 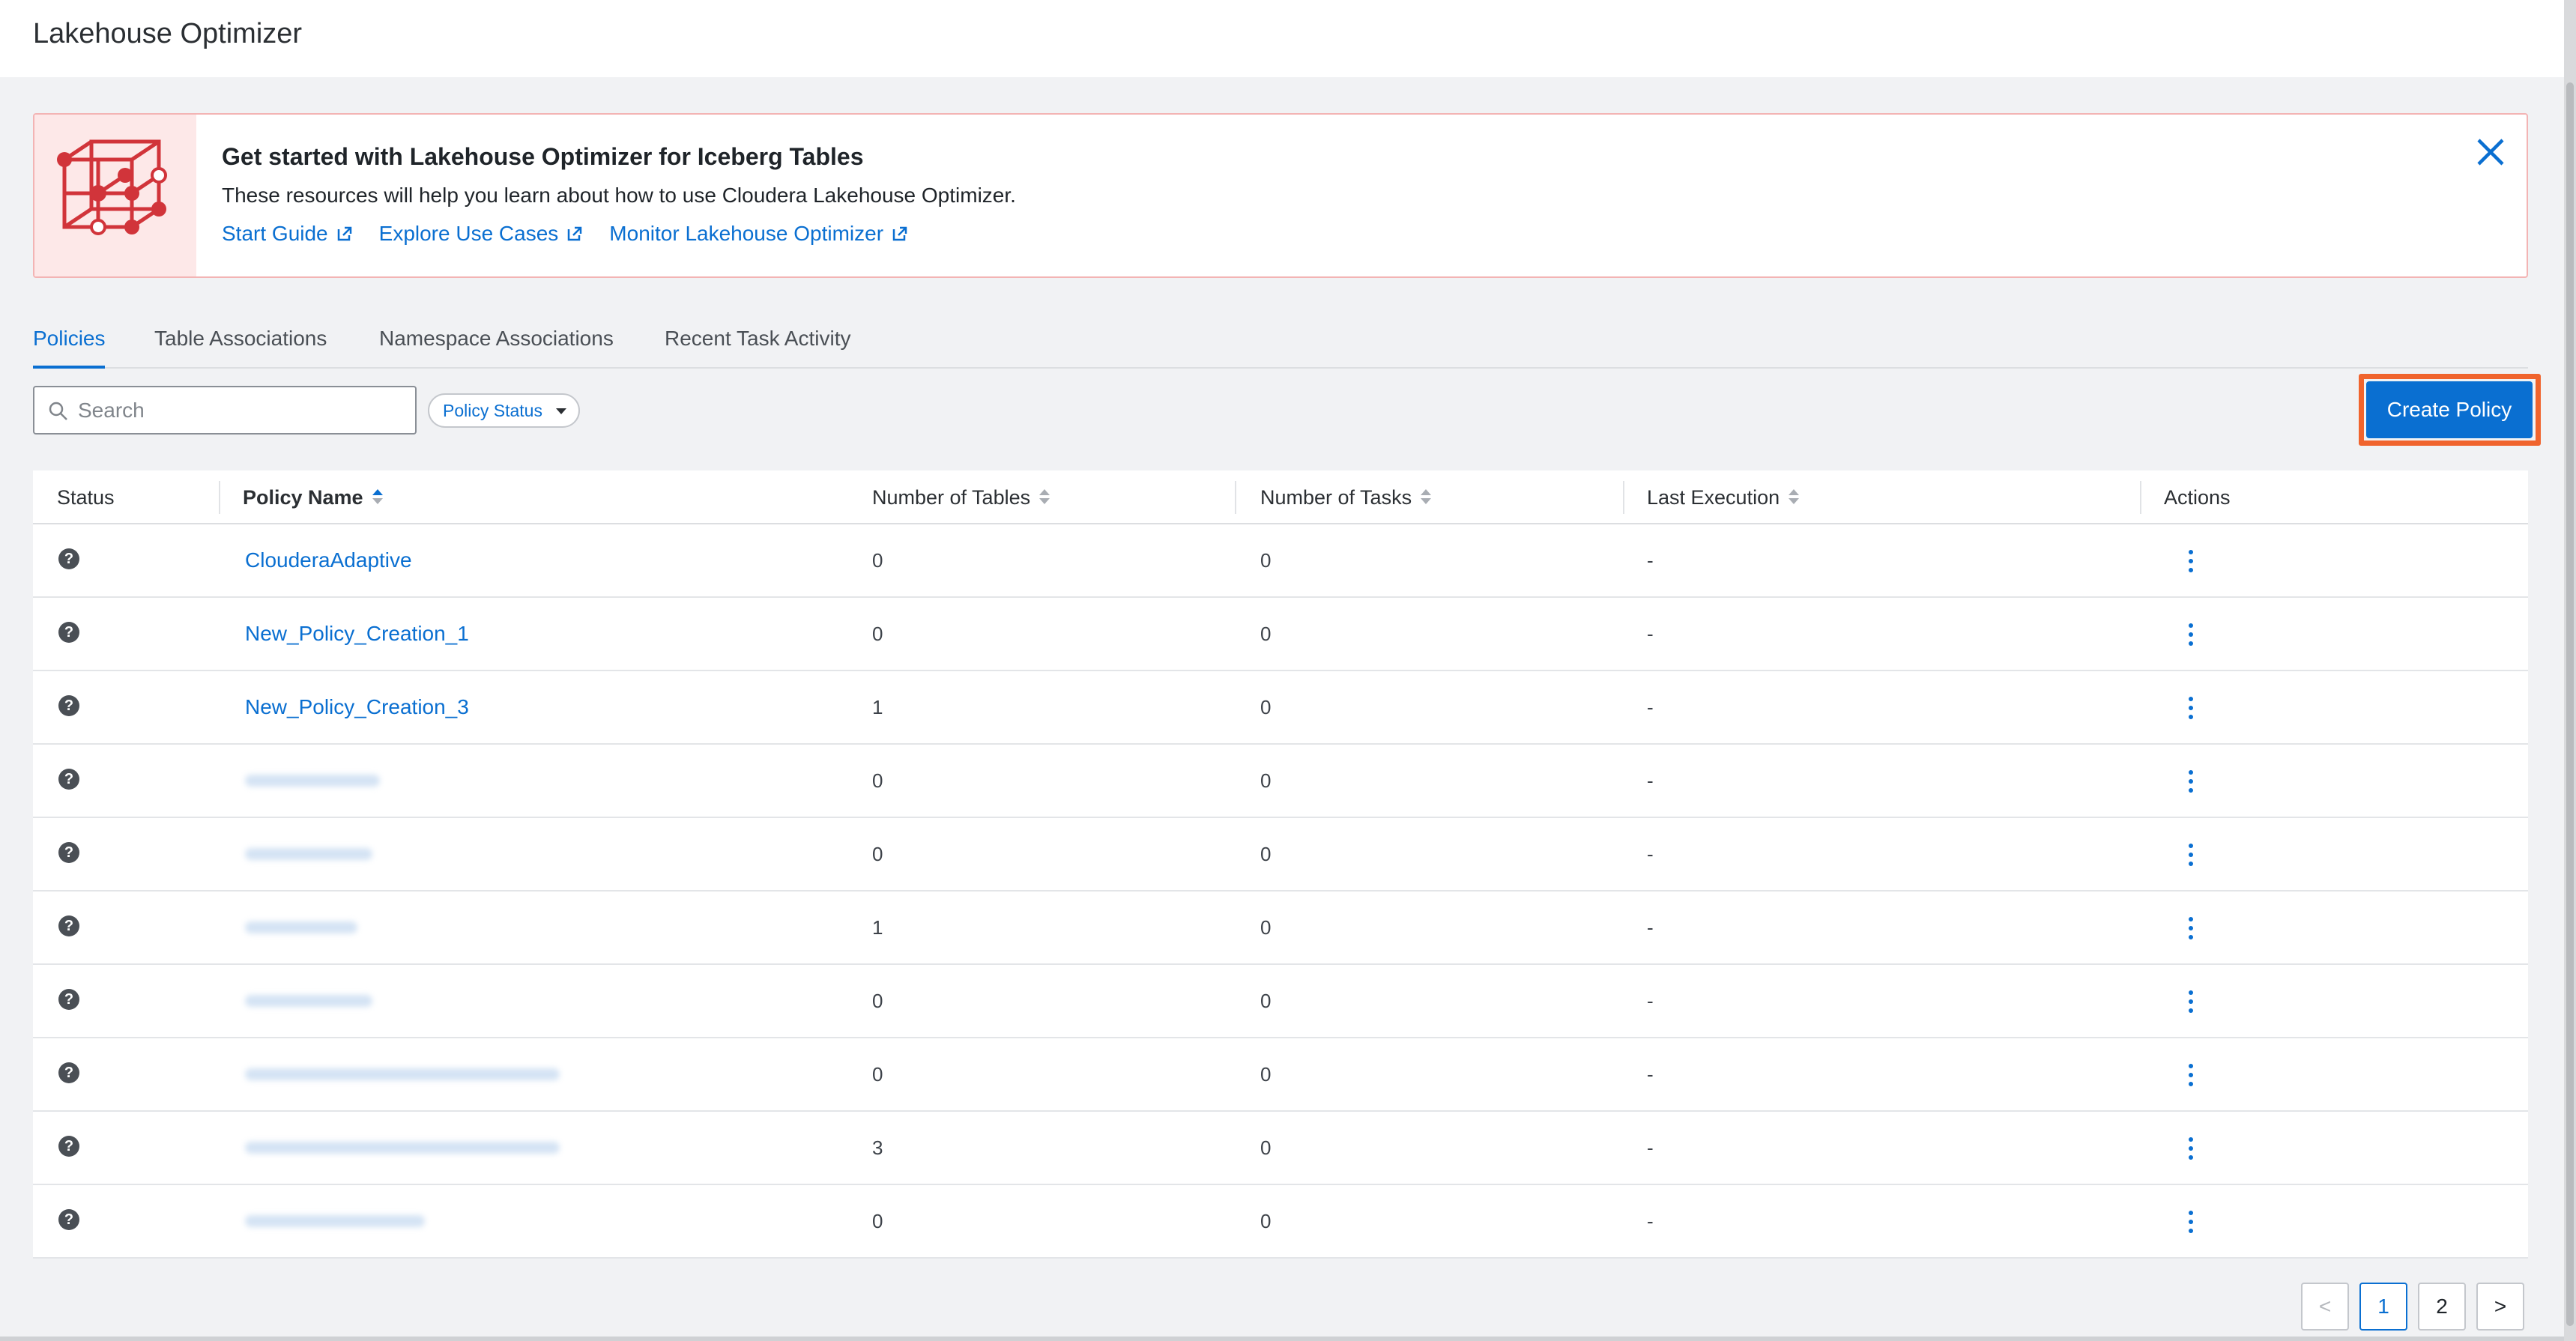 I want to click on start-guide-link: Start Guide, so click(x=288, y=234).